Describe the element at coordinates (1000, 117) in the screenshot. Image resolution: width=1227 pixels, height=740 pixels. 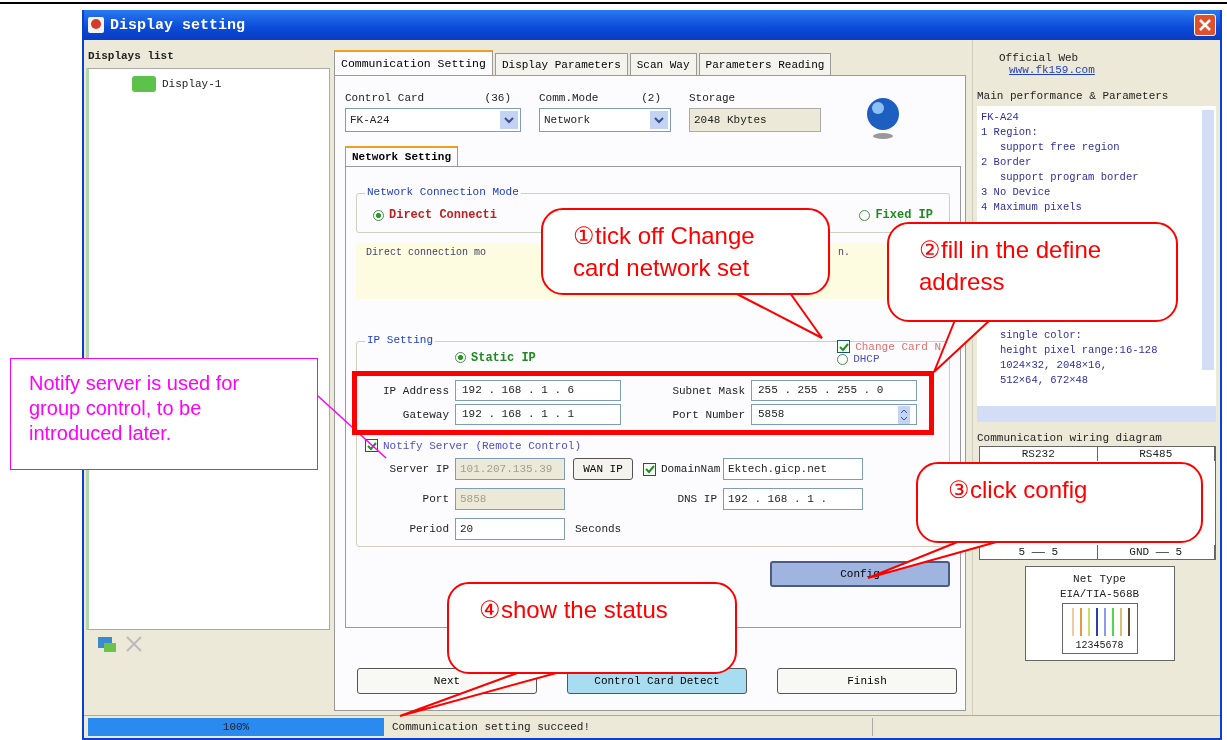
I see `parameter-line: FK-A24` at that location.